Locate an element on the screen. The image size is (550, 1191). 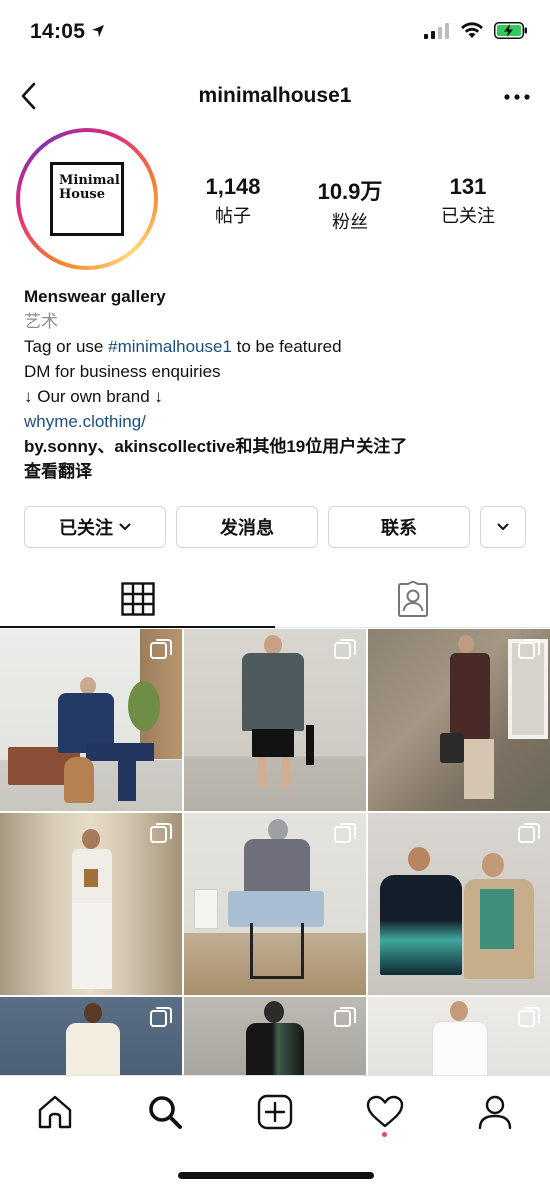
tab-activity is located at coordinates (385, 1113).